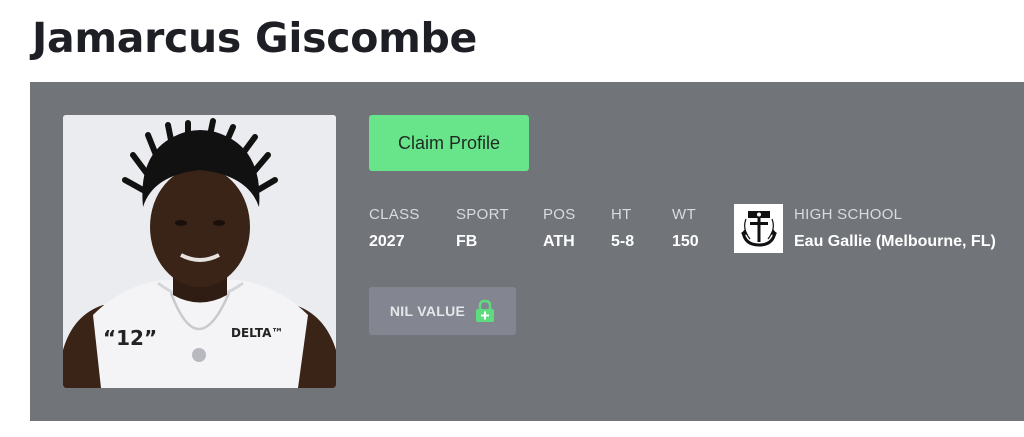  What do you see at coordinates (685, 241) in the screenshot?
I see `stat-value: 150` at bounding box center [685, 241].